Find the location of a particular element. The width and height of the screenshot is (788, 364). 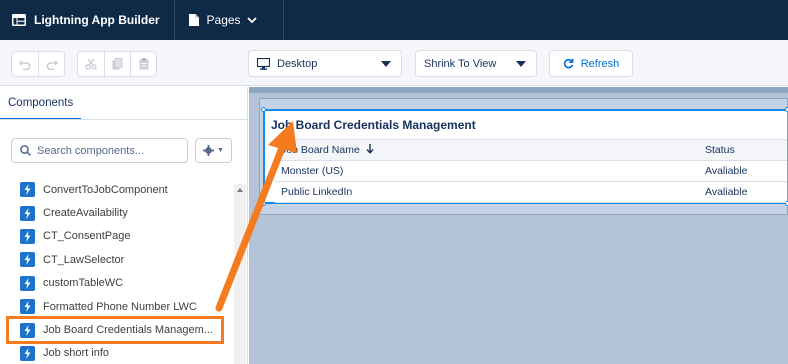

list-item-label: CT_LawSelector is located at coordinates (84, 259).